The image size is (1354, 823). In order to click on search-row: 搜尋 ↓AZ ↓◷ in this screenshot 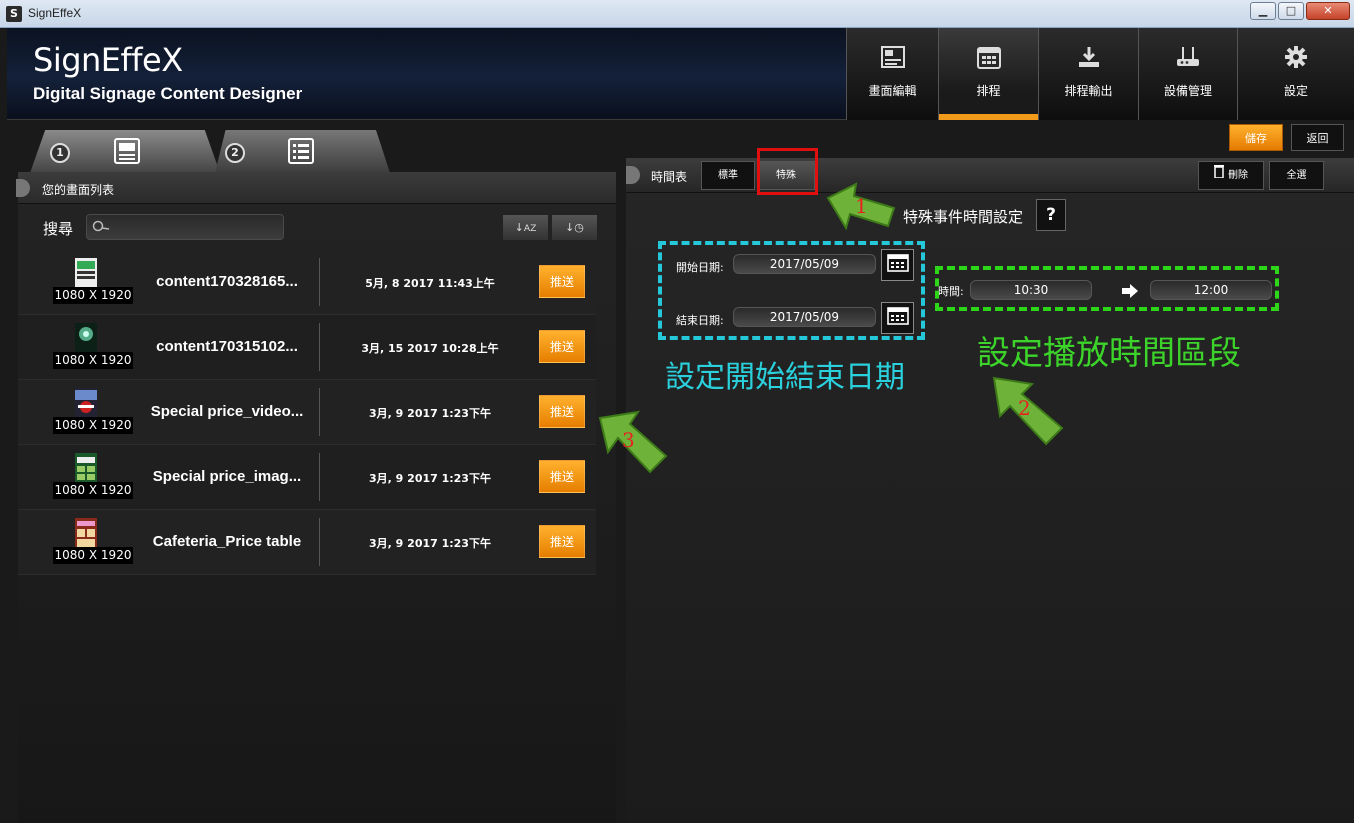, I will do `click(317, 227)`.